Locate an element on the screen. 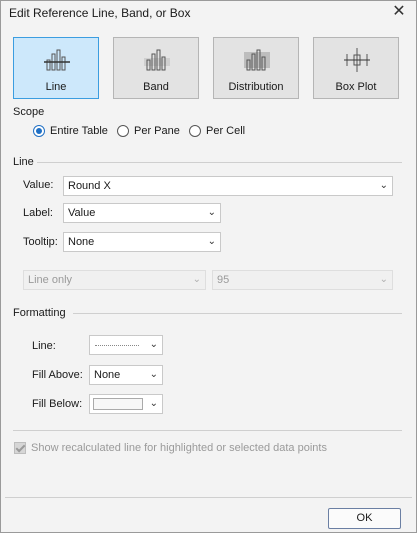  box-plot-icon is located at coordinates (357, 60).